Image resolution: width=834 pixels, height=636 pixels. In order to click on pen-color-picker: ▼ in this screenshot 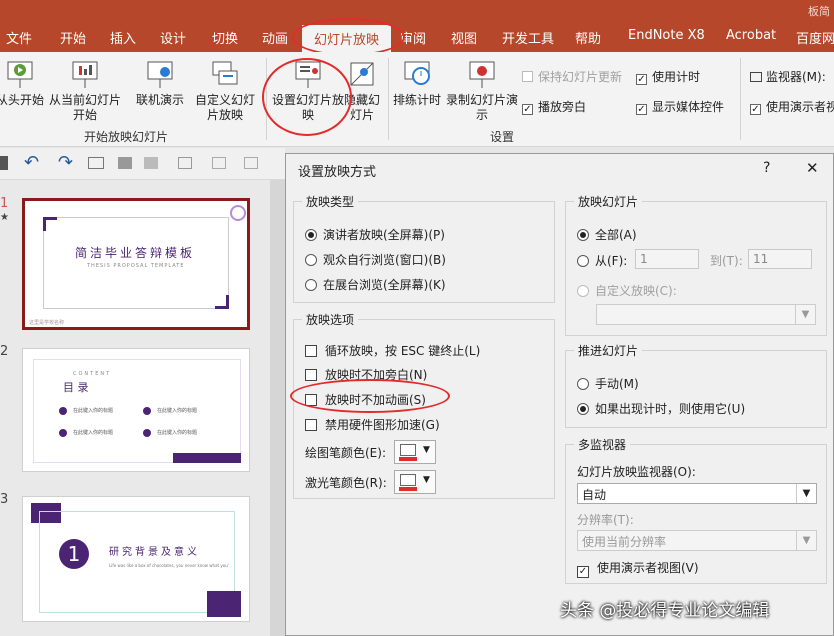, I will do `click(415, 452)`.